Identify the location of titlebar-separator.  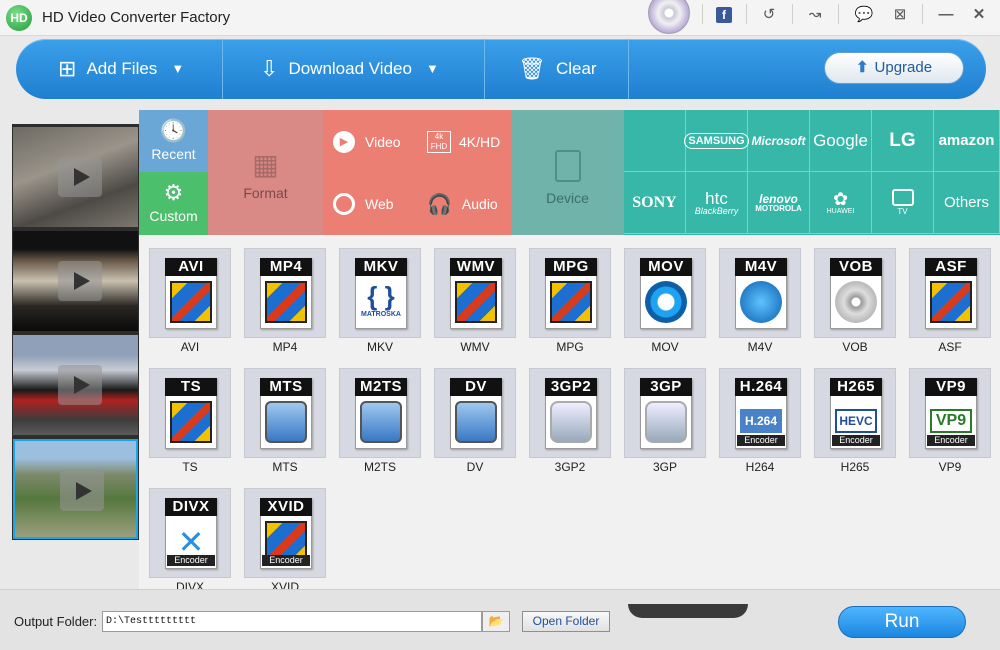
(702, 14).